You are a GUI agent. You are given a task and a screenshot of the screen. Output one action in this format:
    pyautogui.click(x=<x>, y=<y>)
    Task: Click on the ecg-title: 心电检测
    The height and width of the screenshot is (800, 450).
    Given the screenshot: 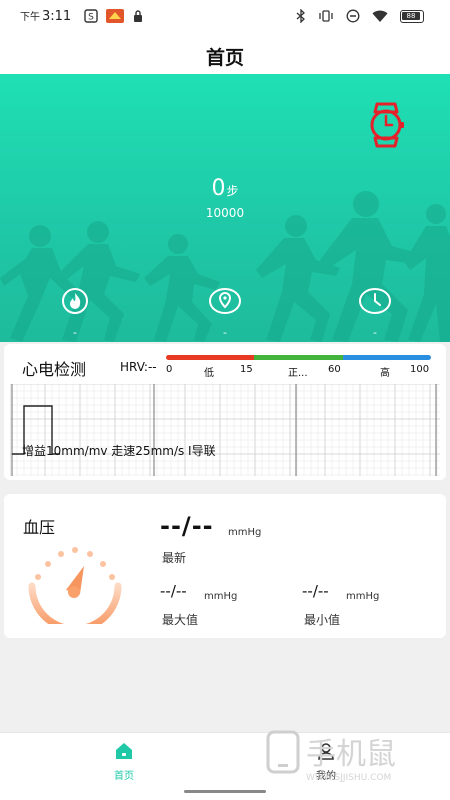 What is the action you would take?
    pyautogui.click(x=54, y=369)
    